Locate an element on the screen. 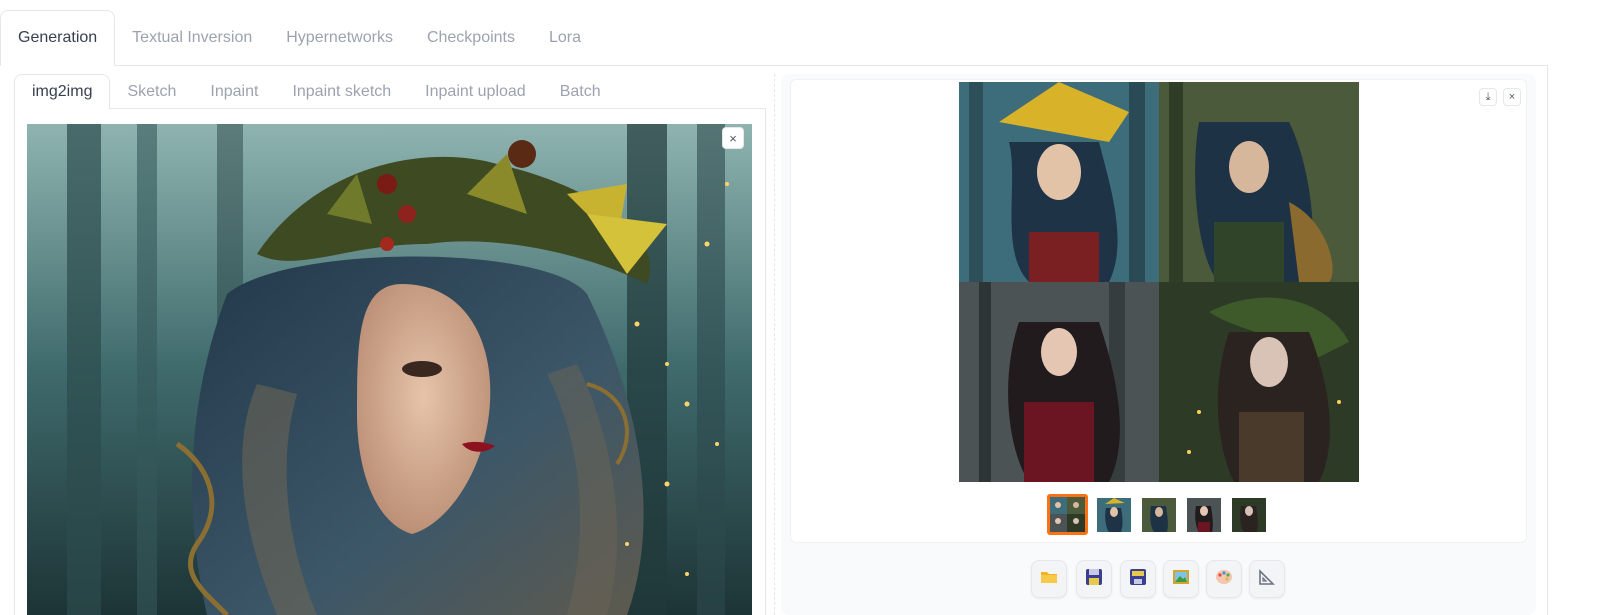  save-icon is located at coordinates (1094, 579).